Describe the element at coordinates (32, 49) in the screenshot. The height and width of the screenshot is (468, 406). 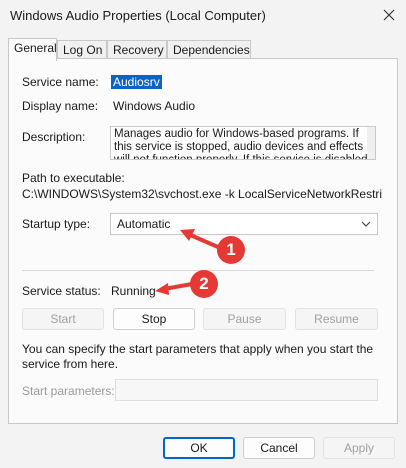
I see `tab-general: General` at that location.